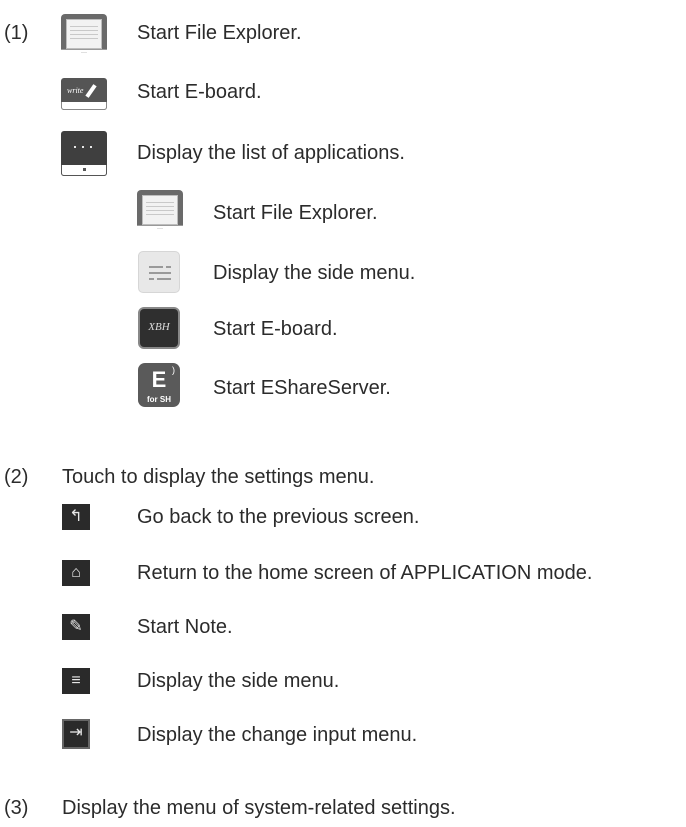 The height and width of the screenshot is (827, 686). I want to click on item-text: Start File Explorer., so click(219, 33).